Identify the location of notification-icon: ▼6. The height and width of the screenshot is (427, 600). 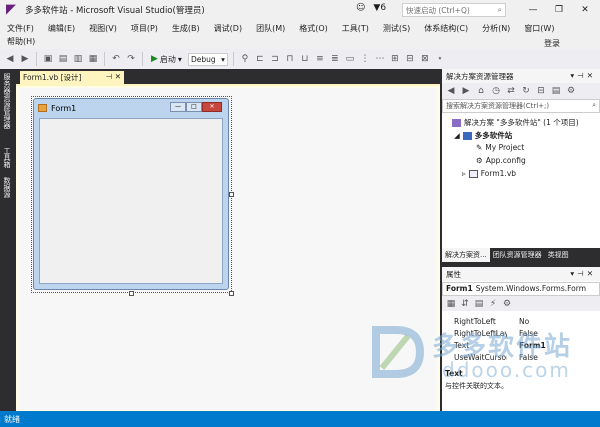
(379, 8).